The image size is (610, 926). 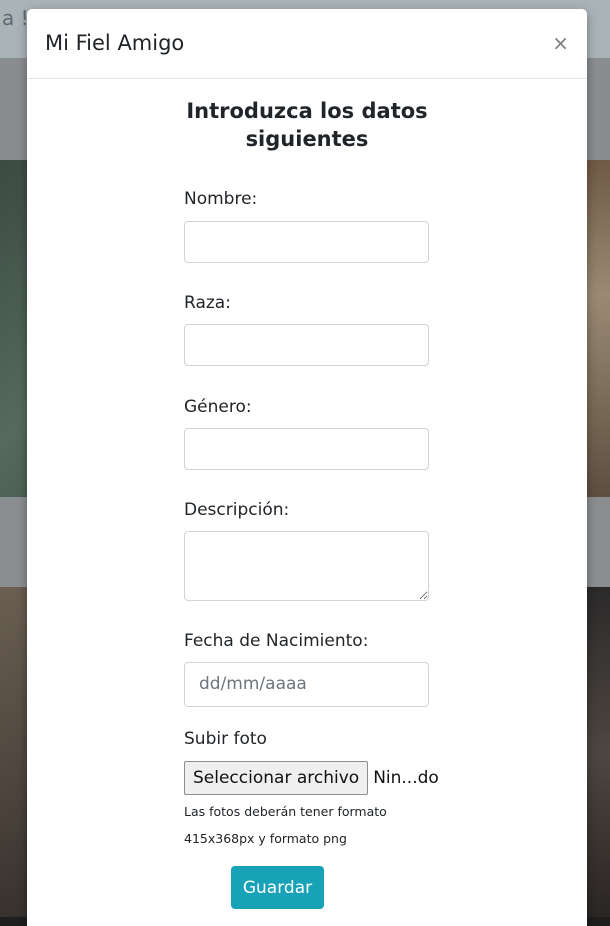 What do you see at coordinates (115, 43) in the screenshot?
I see `modal-title: Mi Fiel Amigo` at bounding box center [115, 43].